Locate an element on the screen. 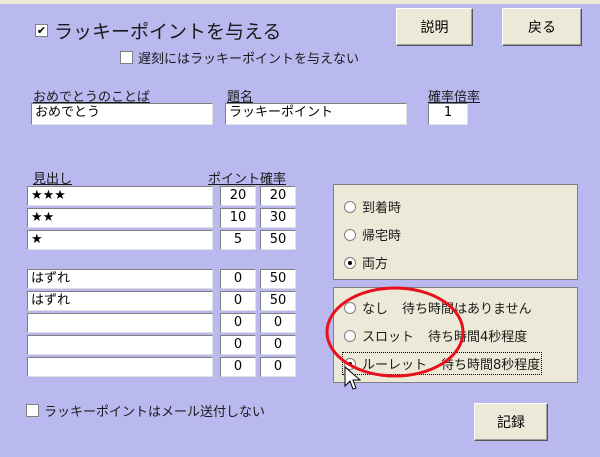  back-button: 戻る is located at coordinates (542, 27).